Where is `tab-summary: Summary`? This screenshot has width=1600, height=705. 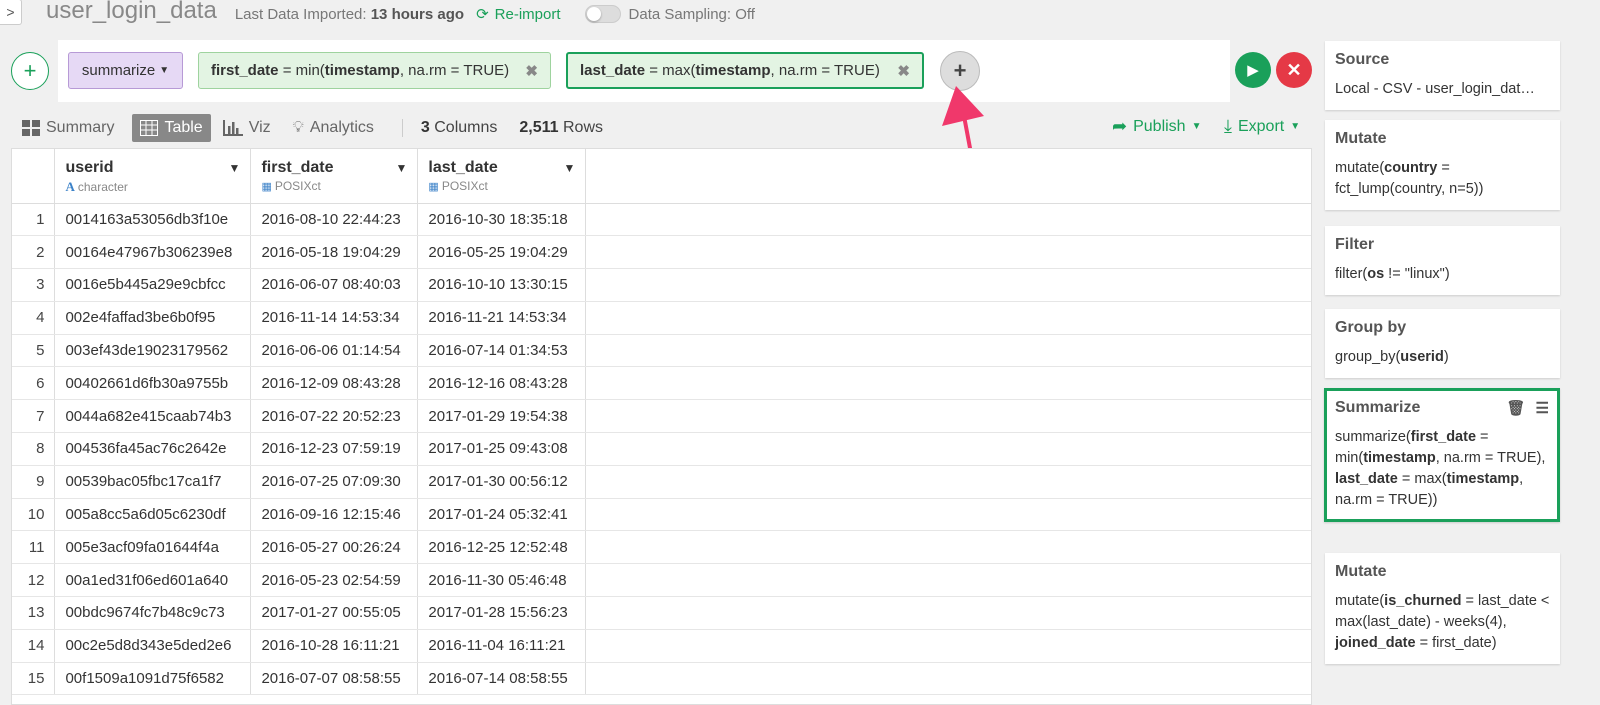
tab-summary: Summary is located at coordinates (68, 128).